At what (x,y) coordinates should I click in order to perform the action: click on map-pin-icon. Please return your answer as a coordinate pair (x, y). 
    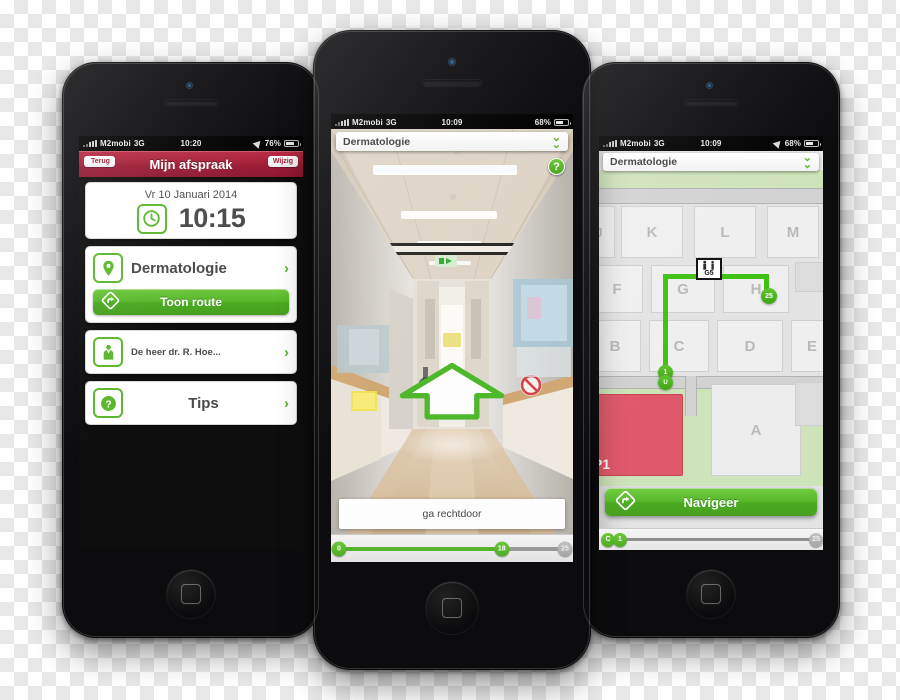
    Looking at the image, I should click on (108, 268).